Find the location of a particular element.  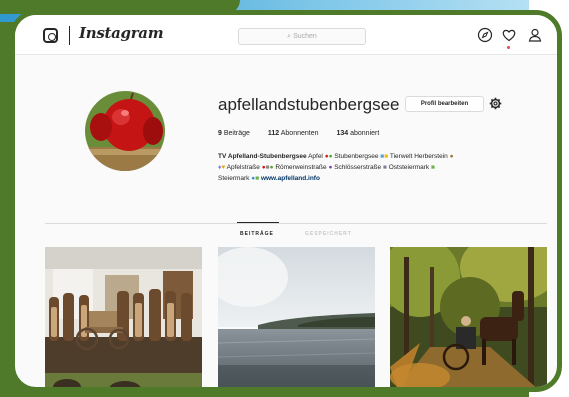

tabs-divider is located at coordinates (296, 223).